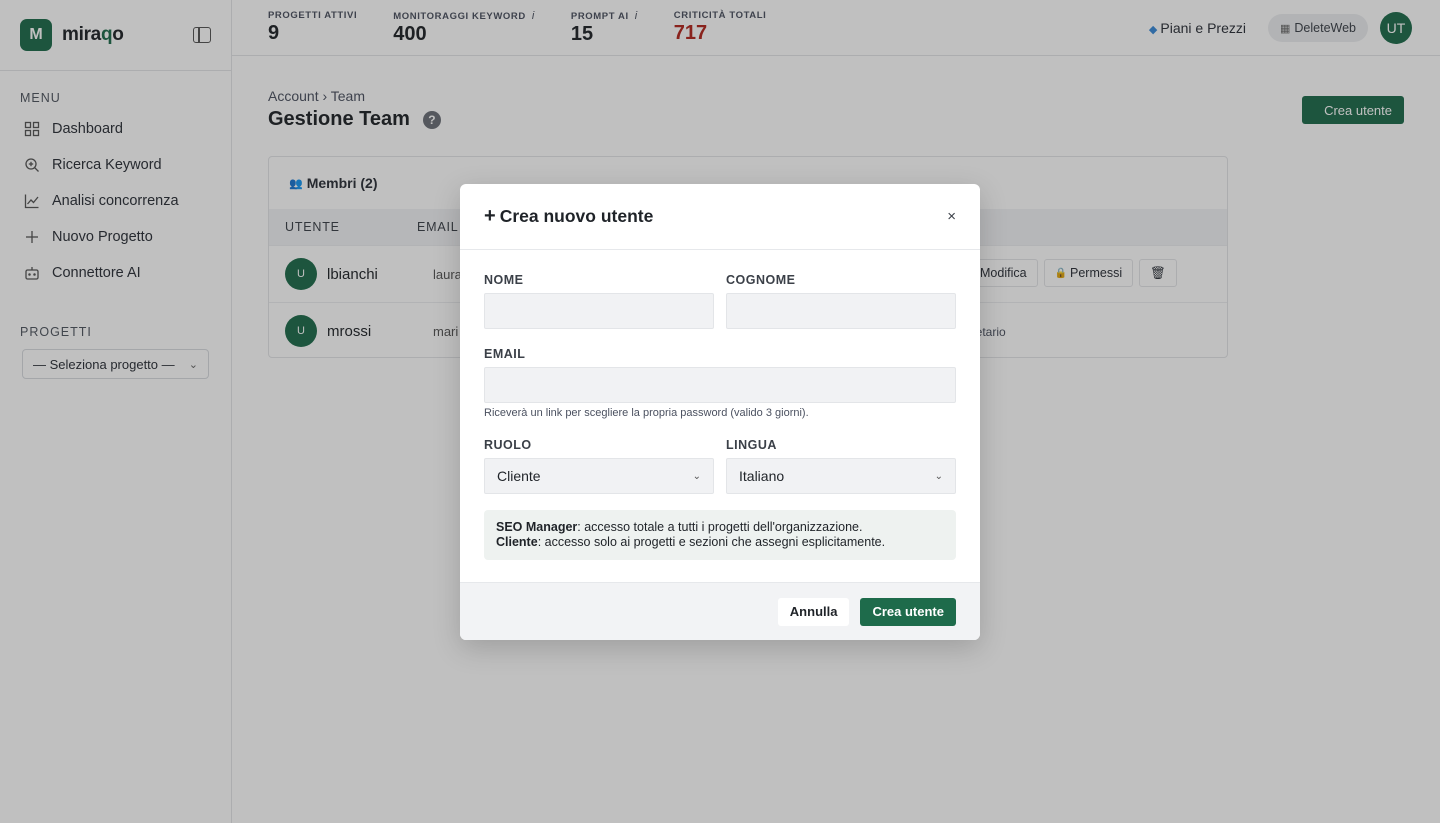  I want to click on lingua-value: Italiano, so click(762, 476).